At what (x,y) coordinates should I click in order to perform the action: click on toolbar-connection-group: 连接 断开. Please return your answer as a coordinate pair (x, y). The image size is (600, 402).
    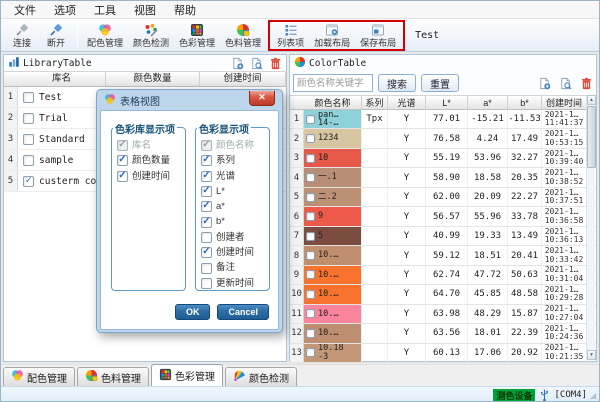
    Looking at the image, I should click on (39, 35).